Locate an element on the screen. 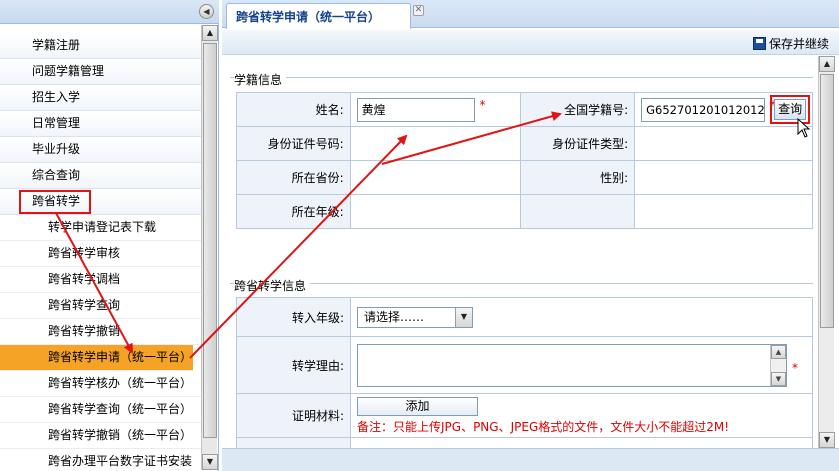 This screenshot has height=471, width=839. student-info-section: 学籍信息 is located at coordinates (521, 79).